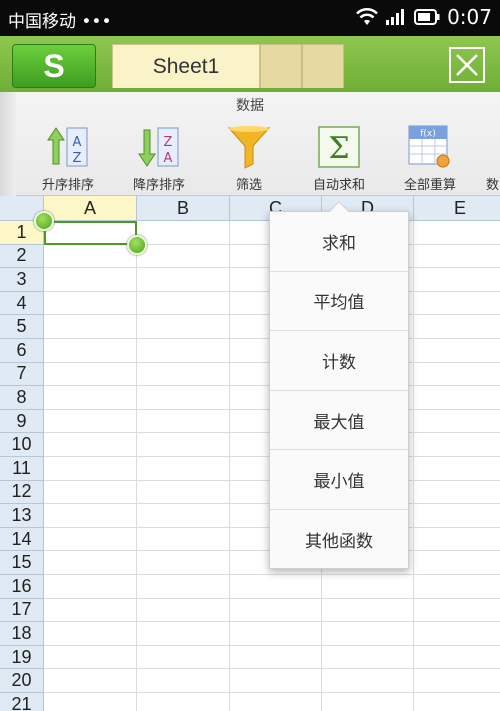 This screenshot has height=711, width=500. Describe the element at coordinates (90, 657) in the screenshot. I see `cell-a19` at that location.